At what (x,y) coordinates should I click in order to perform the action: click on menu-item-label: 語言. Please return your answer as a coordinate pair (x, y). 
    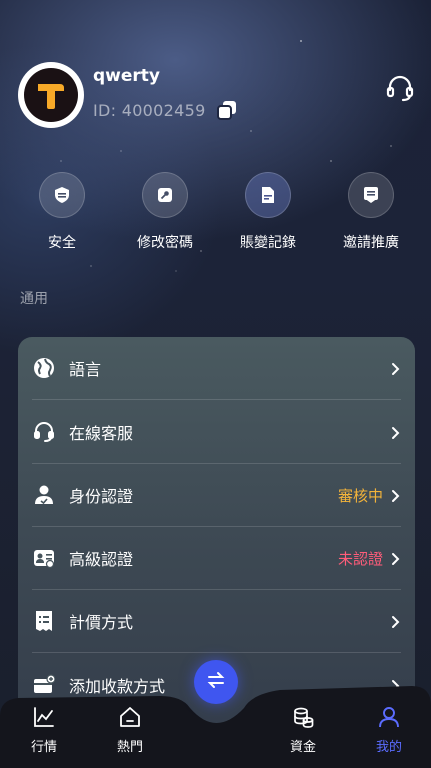
    Looking at the image, I should click on (85, 369).